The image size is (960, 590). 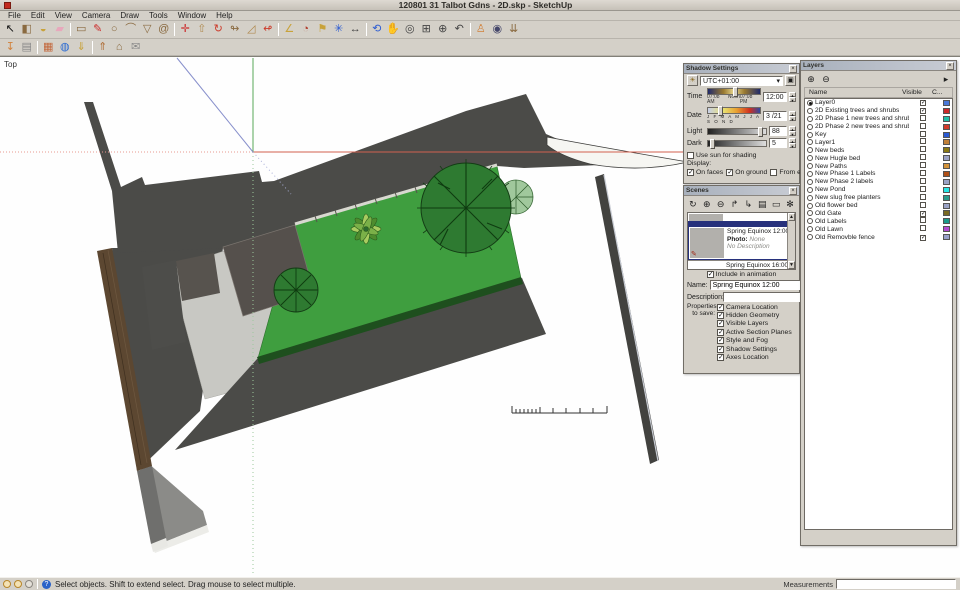 What do you see at coordinates (737, 143) in the screenshot?
I see `dark-slider` at bounding box center [737, 143].